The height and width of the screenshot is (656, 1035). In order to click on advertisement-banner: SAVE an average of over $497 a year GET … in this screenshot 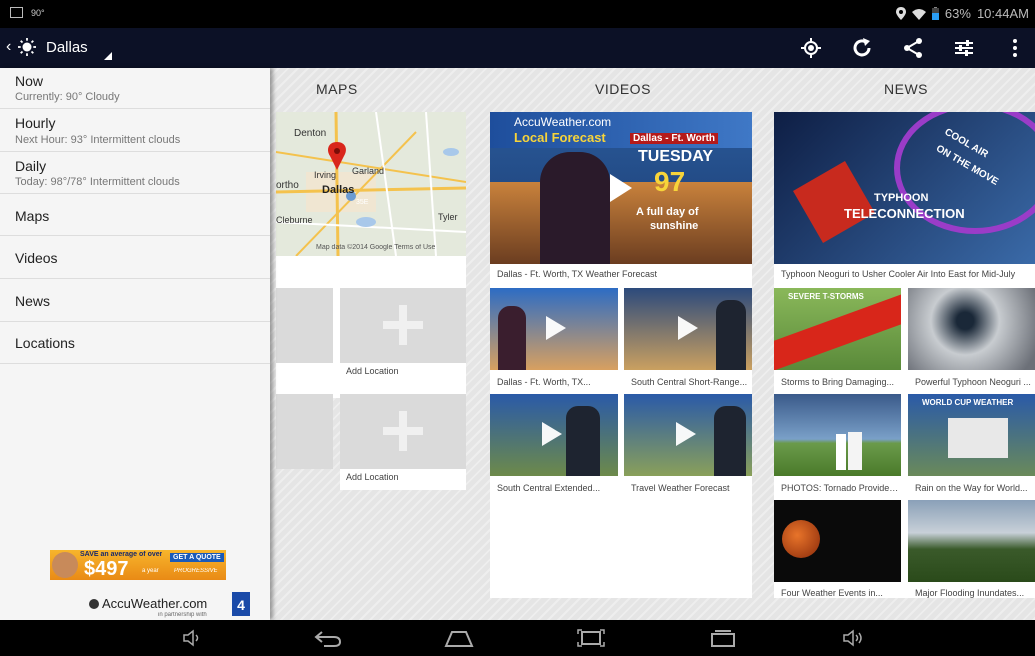, I will do `click(138, 565)`.